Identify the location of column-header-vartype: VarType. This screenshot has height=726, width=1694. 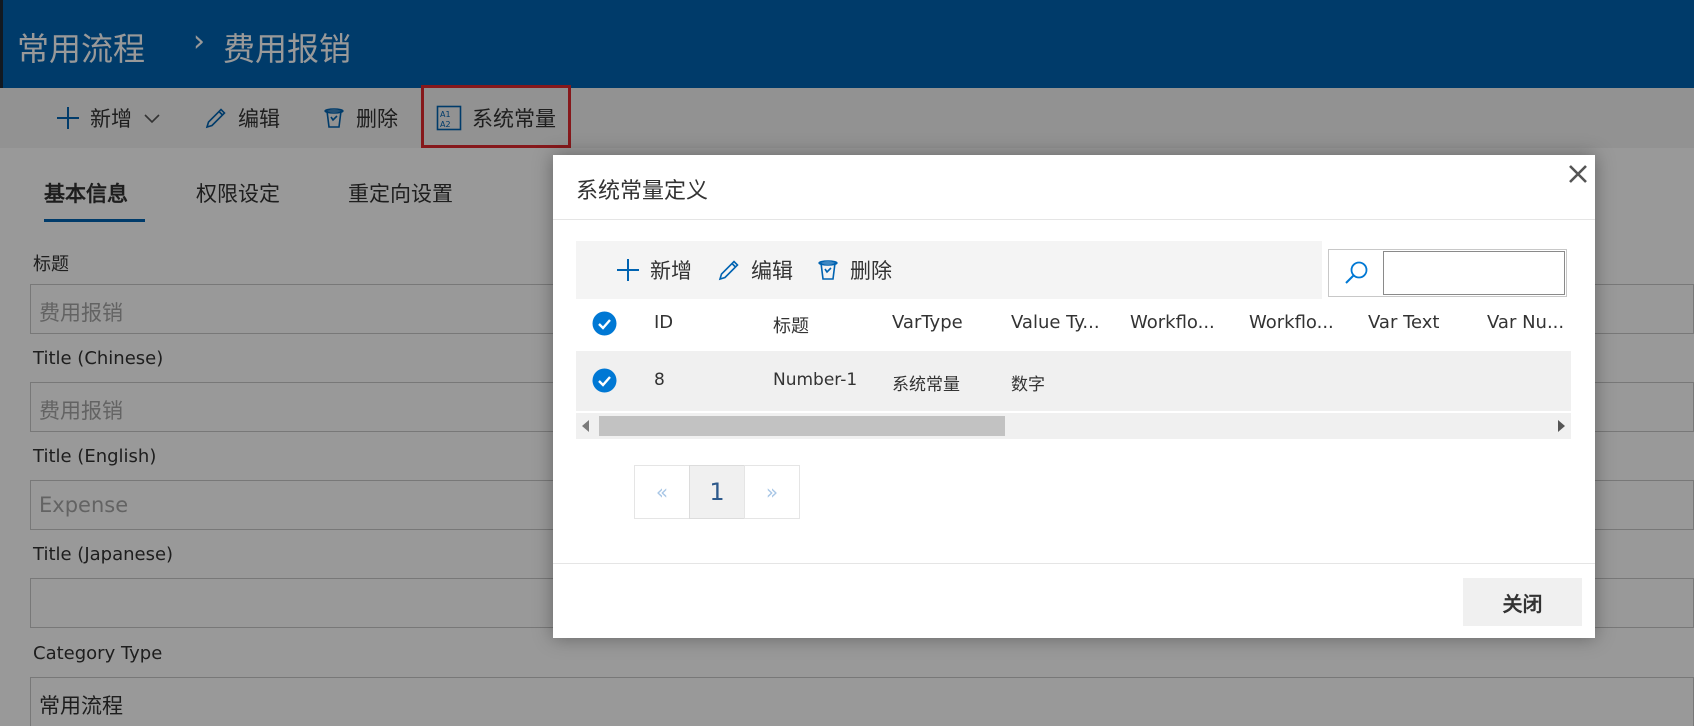
(927, 322).